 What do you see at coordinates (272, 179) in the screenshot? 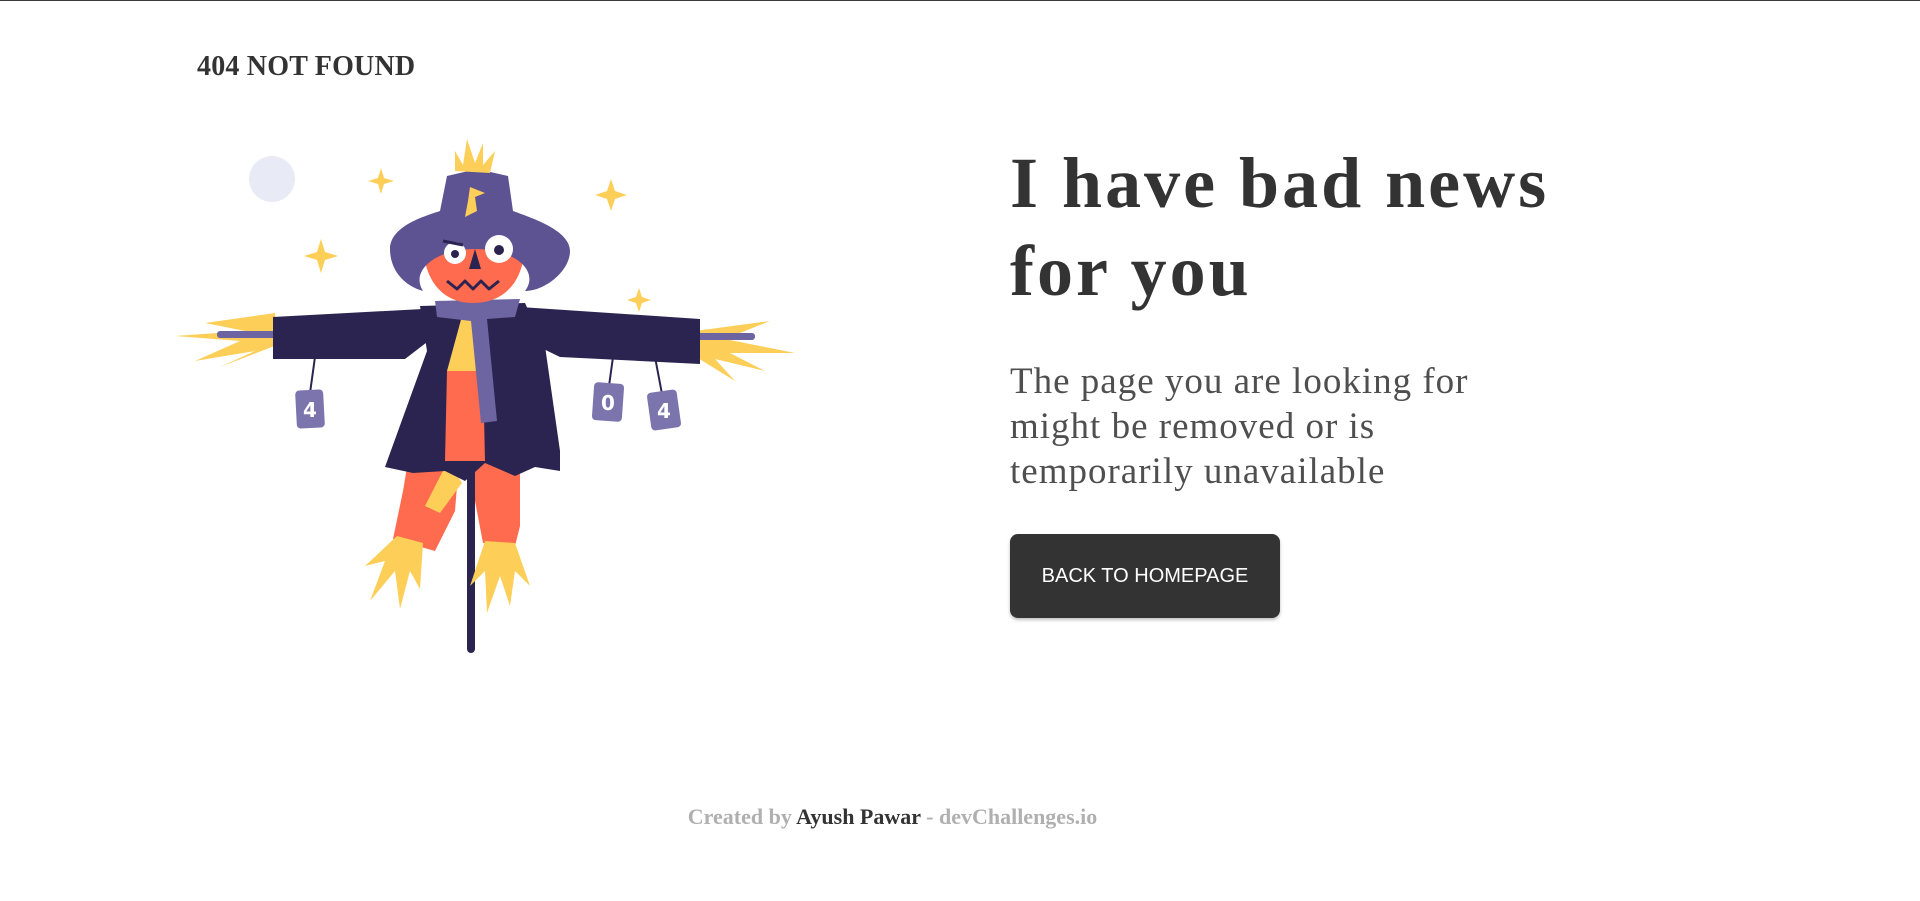
I see `moon-circle` at bounding box center [272, 179].